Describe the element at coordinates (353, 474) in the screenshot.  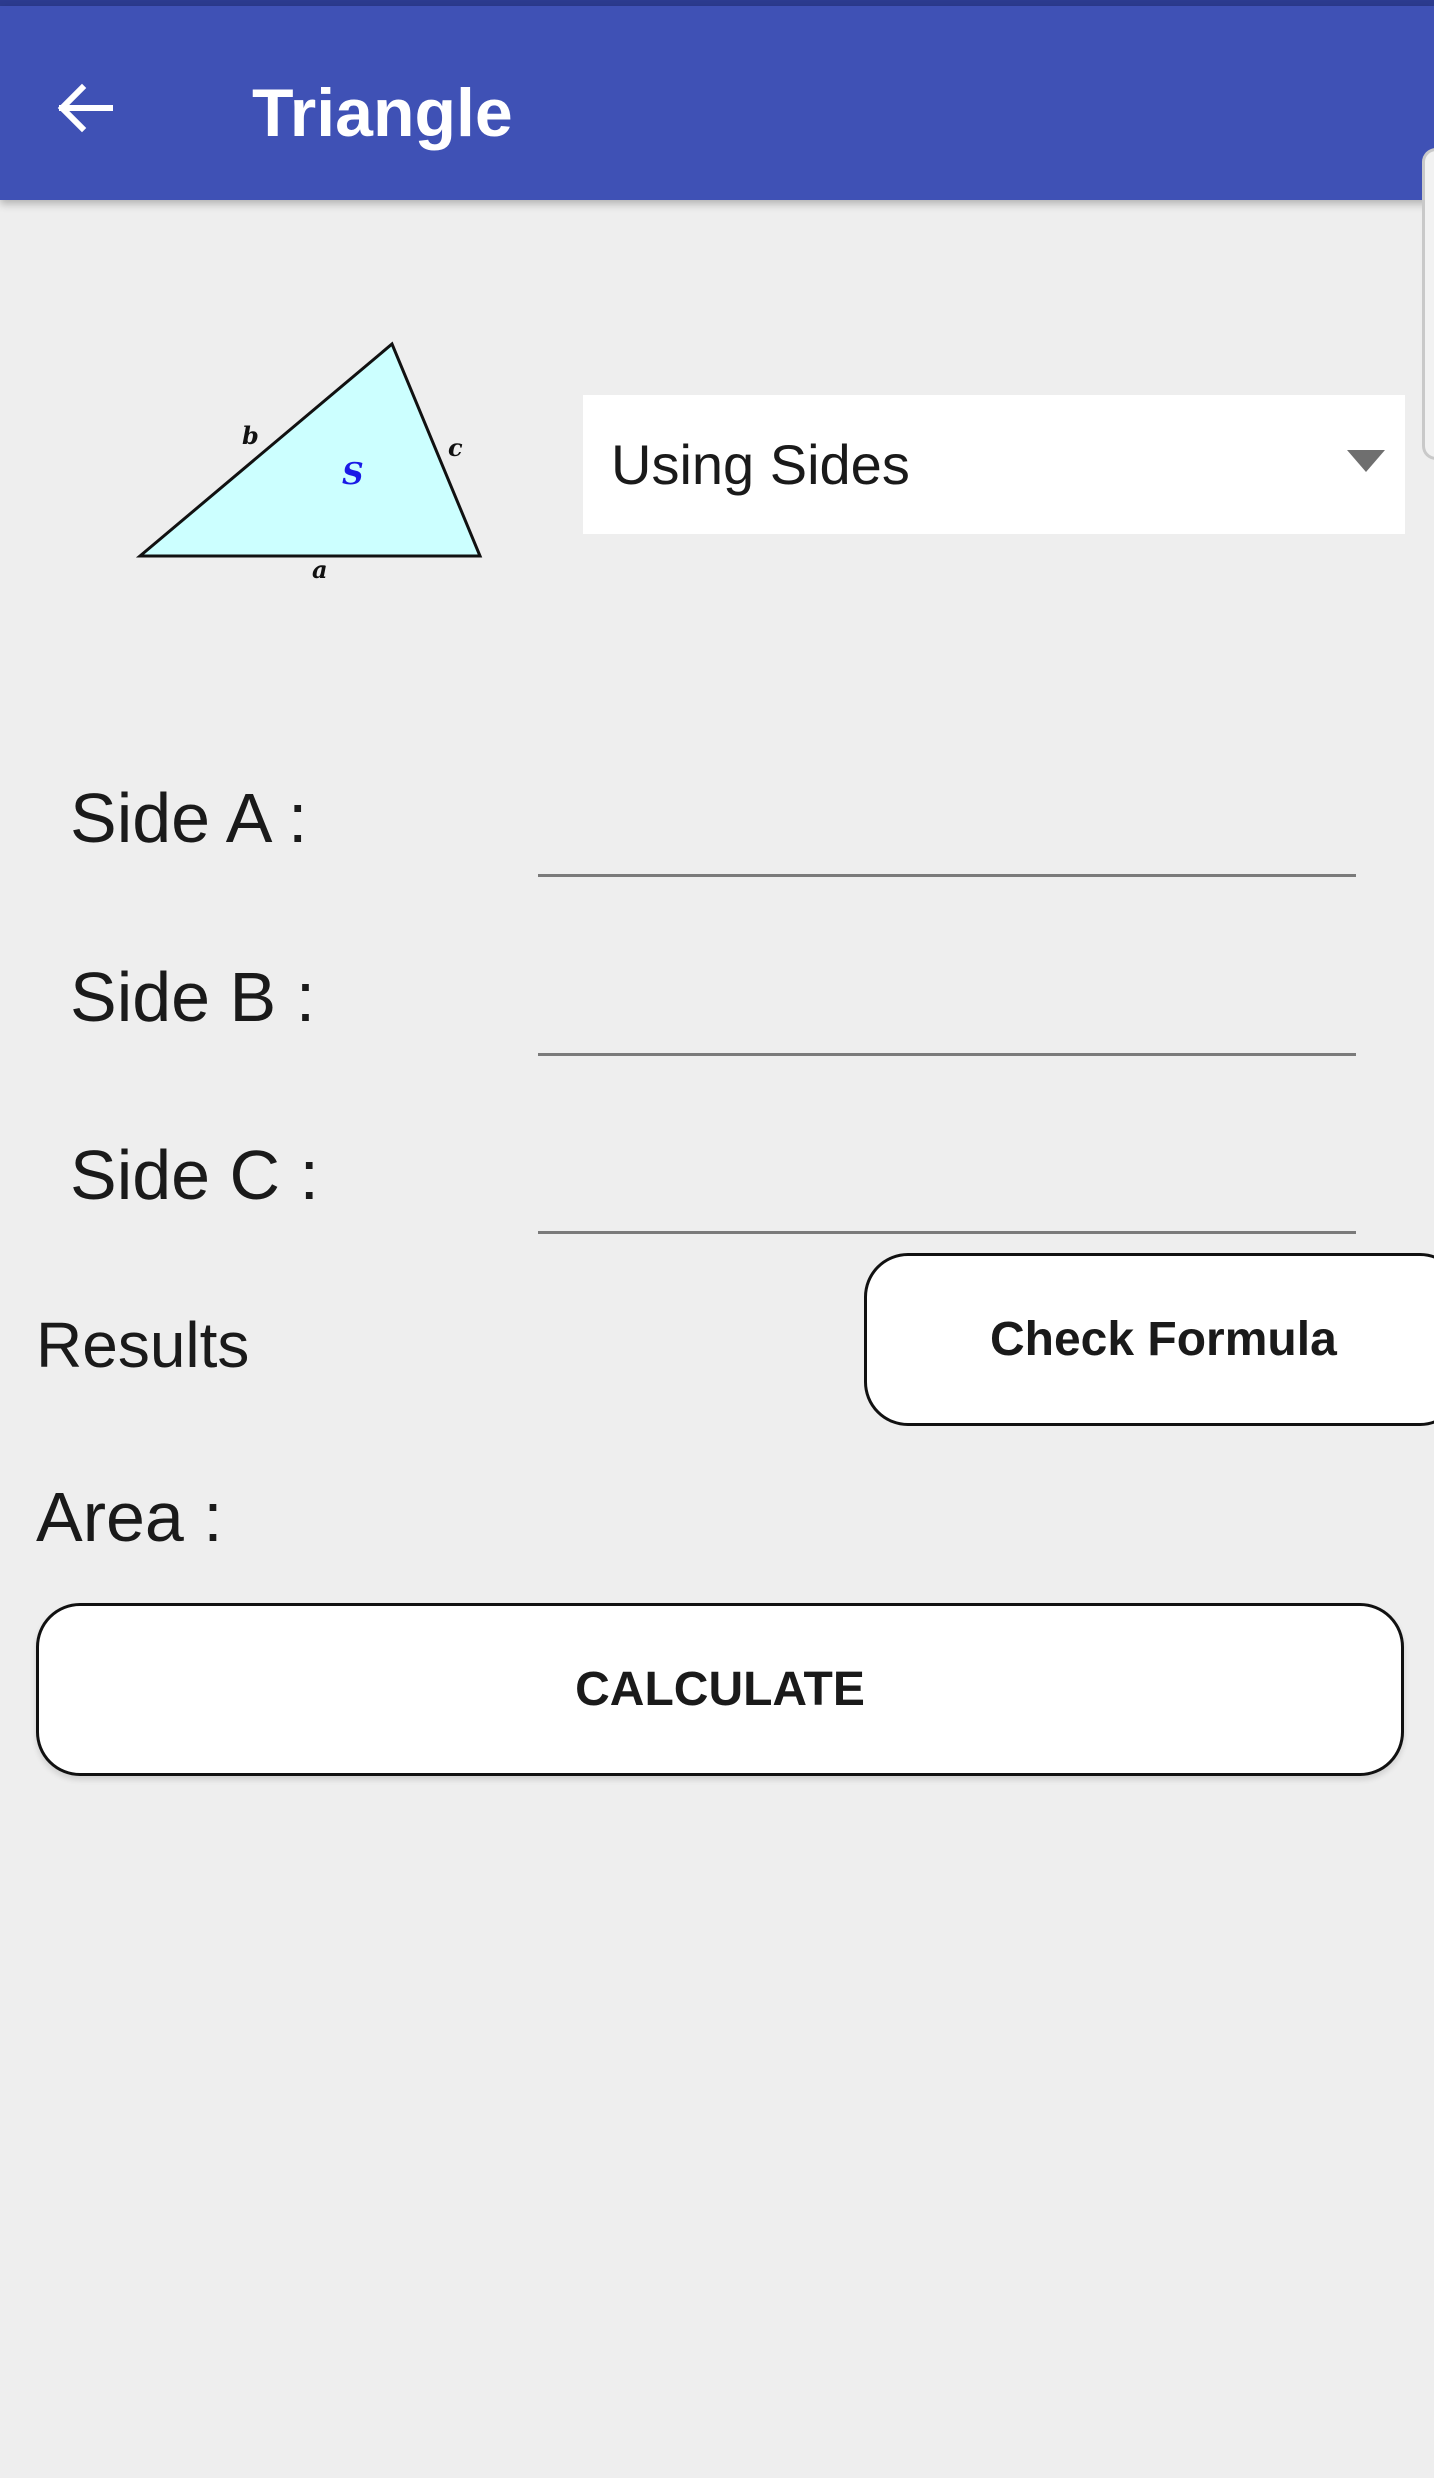
I see `area-symbol: S` at that location.